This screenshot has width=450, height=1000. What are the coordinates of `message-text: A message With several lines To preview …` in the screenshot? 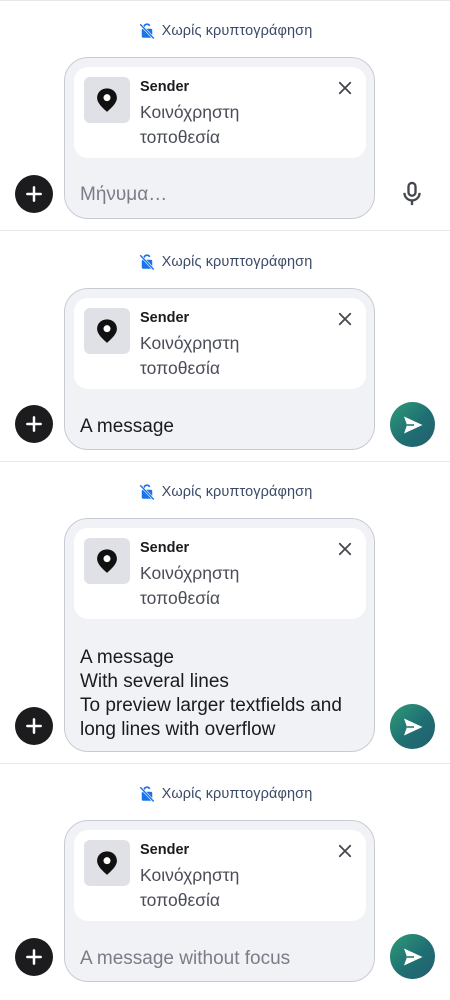 It's located at (222, 694).